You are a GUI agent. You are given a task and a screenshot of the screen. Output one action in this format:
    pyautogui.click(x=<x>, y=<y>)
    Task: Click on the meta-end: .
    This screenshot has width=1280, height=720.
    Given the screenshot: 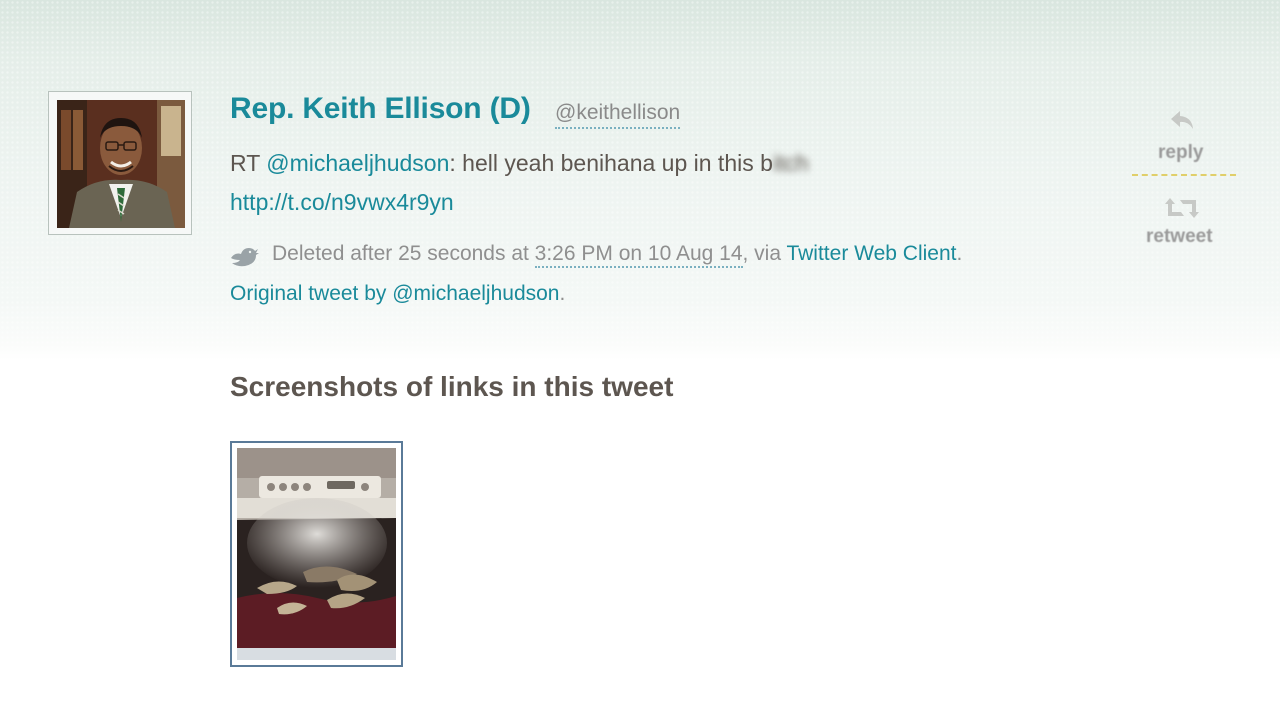 What is the action you would take?
    pyautogui.click(x=959, y=253)
    